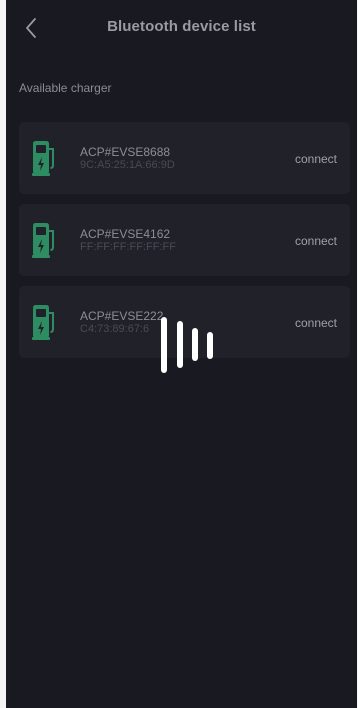 Image resolution: width=358 pixels, height=708 pixels. I want to click on device-mac-address: C4:73:89:67:6, so click(115, 329).